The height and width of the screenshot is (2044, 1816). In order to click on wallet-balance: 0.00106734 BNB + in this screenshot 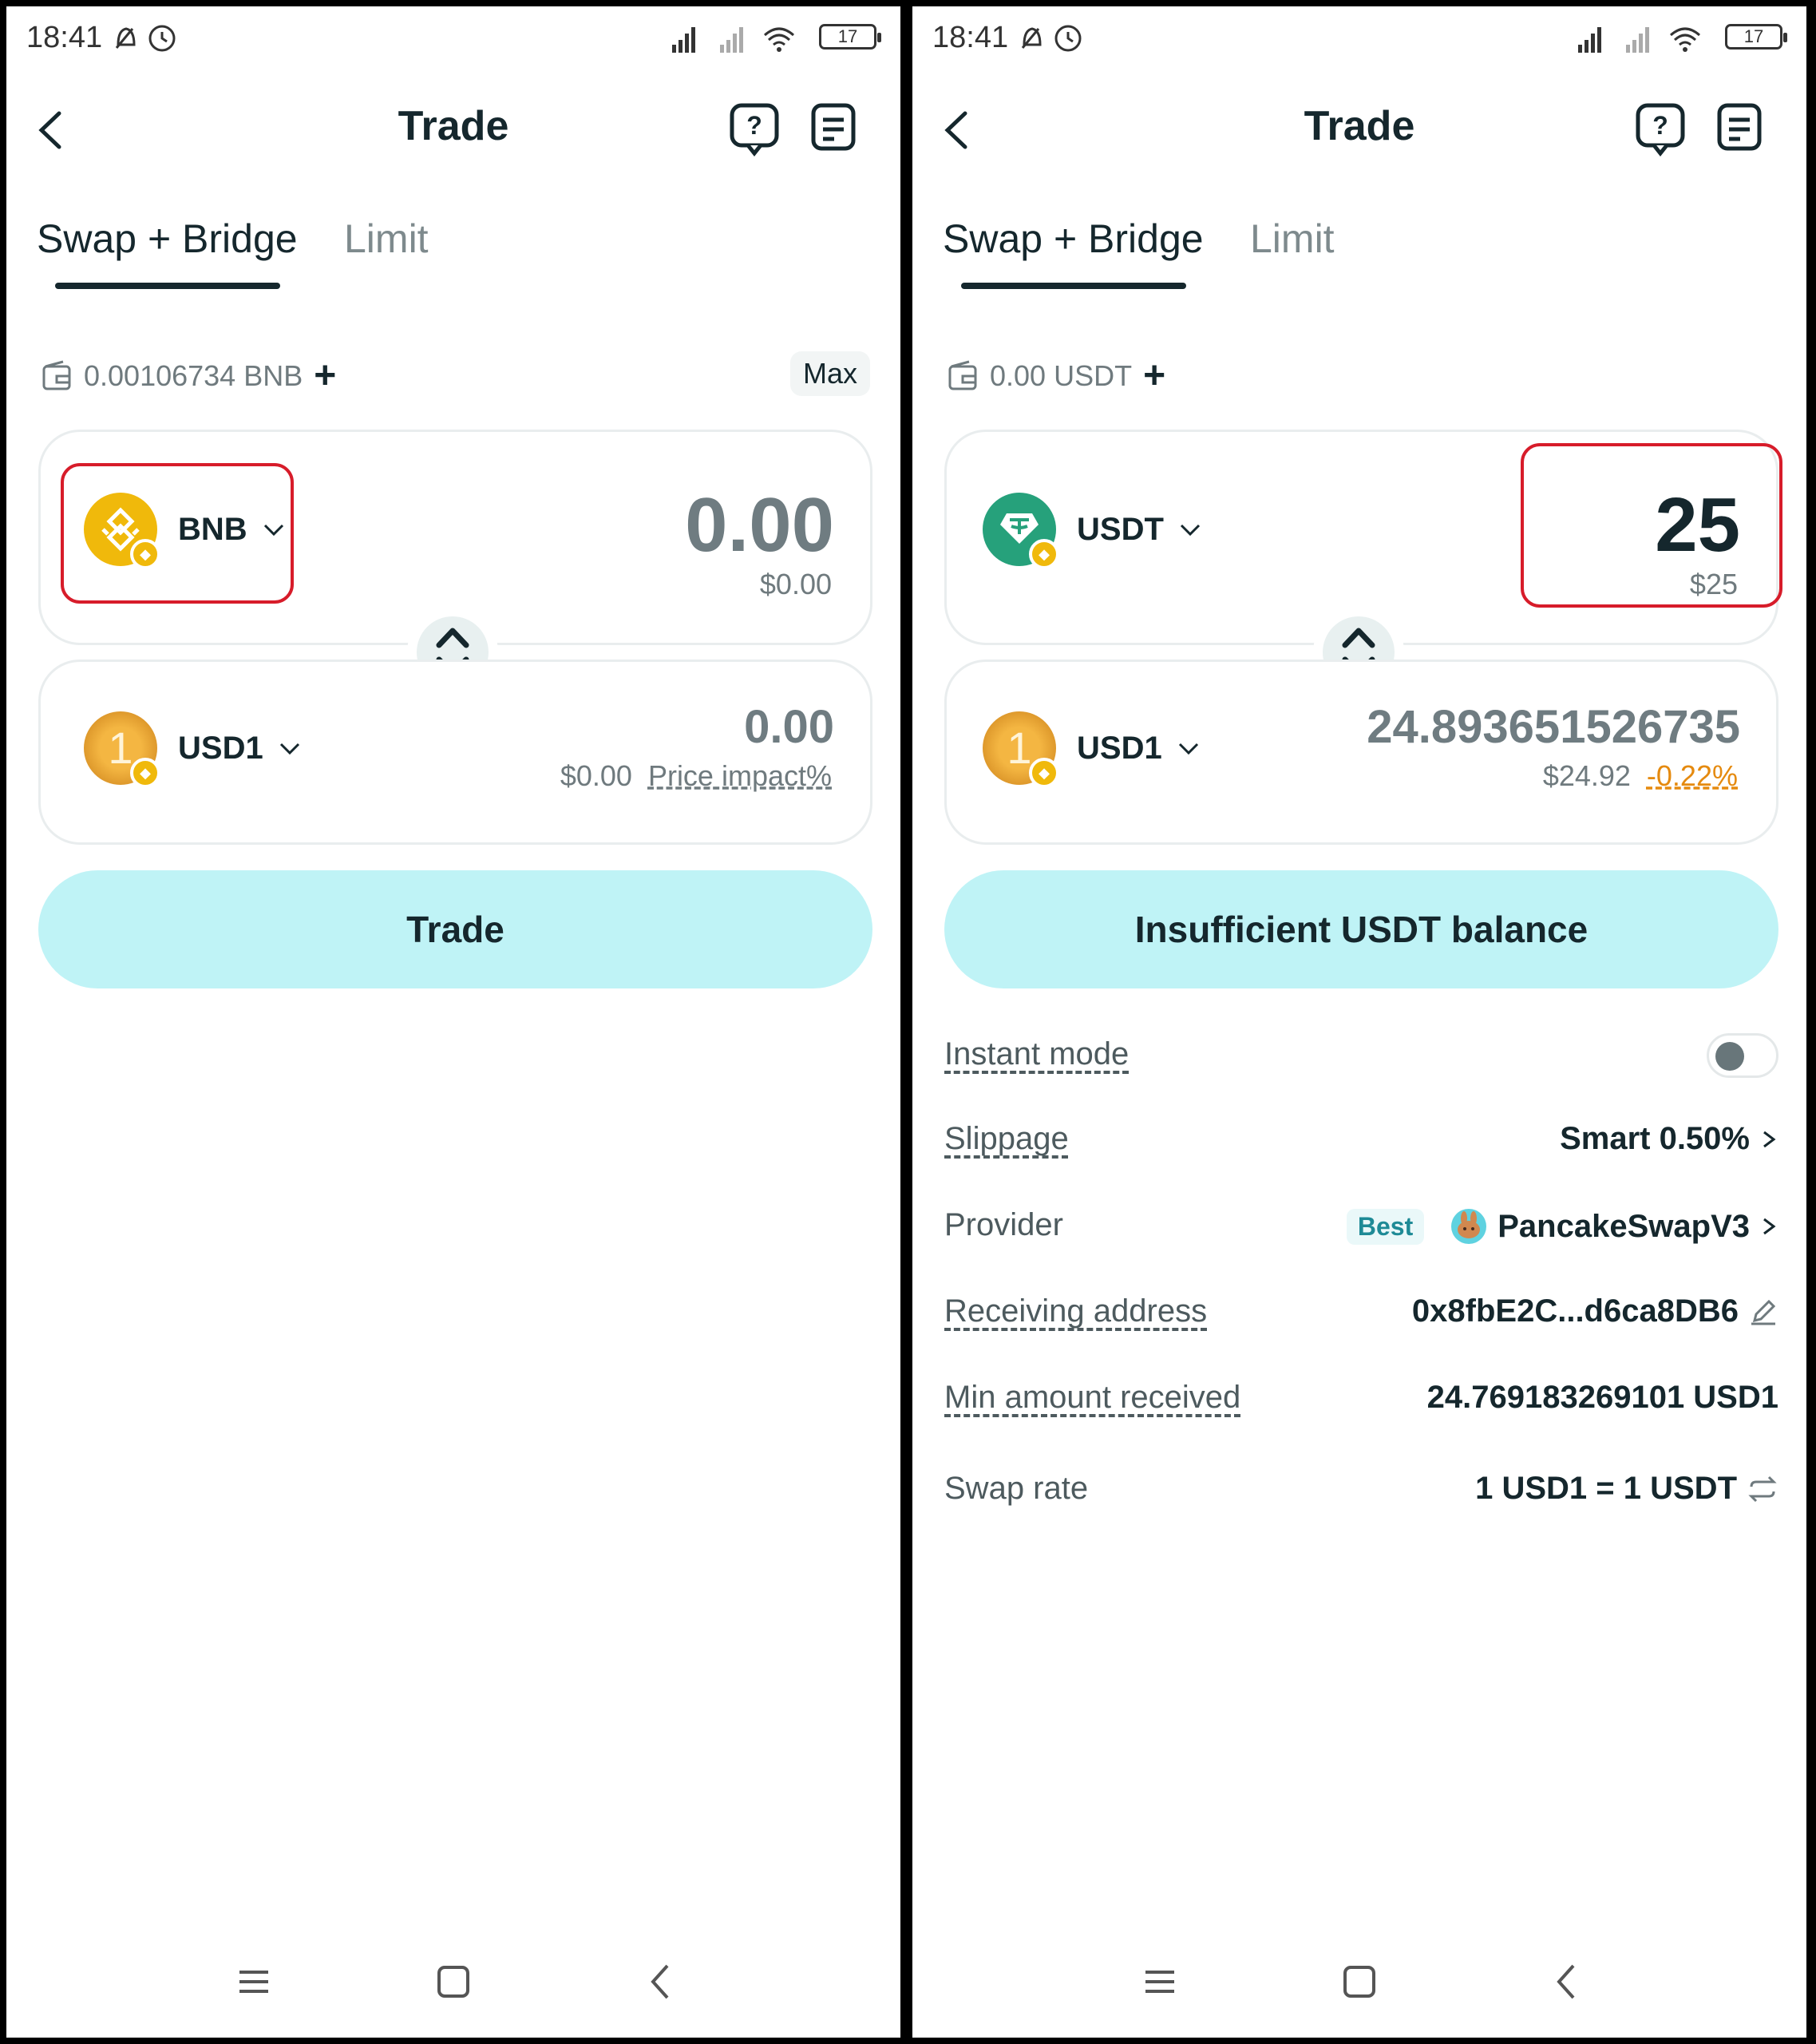, I will do `click(189, 376)`.